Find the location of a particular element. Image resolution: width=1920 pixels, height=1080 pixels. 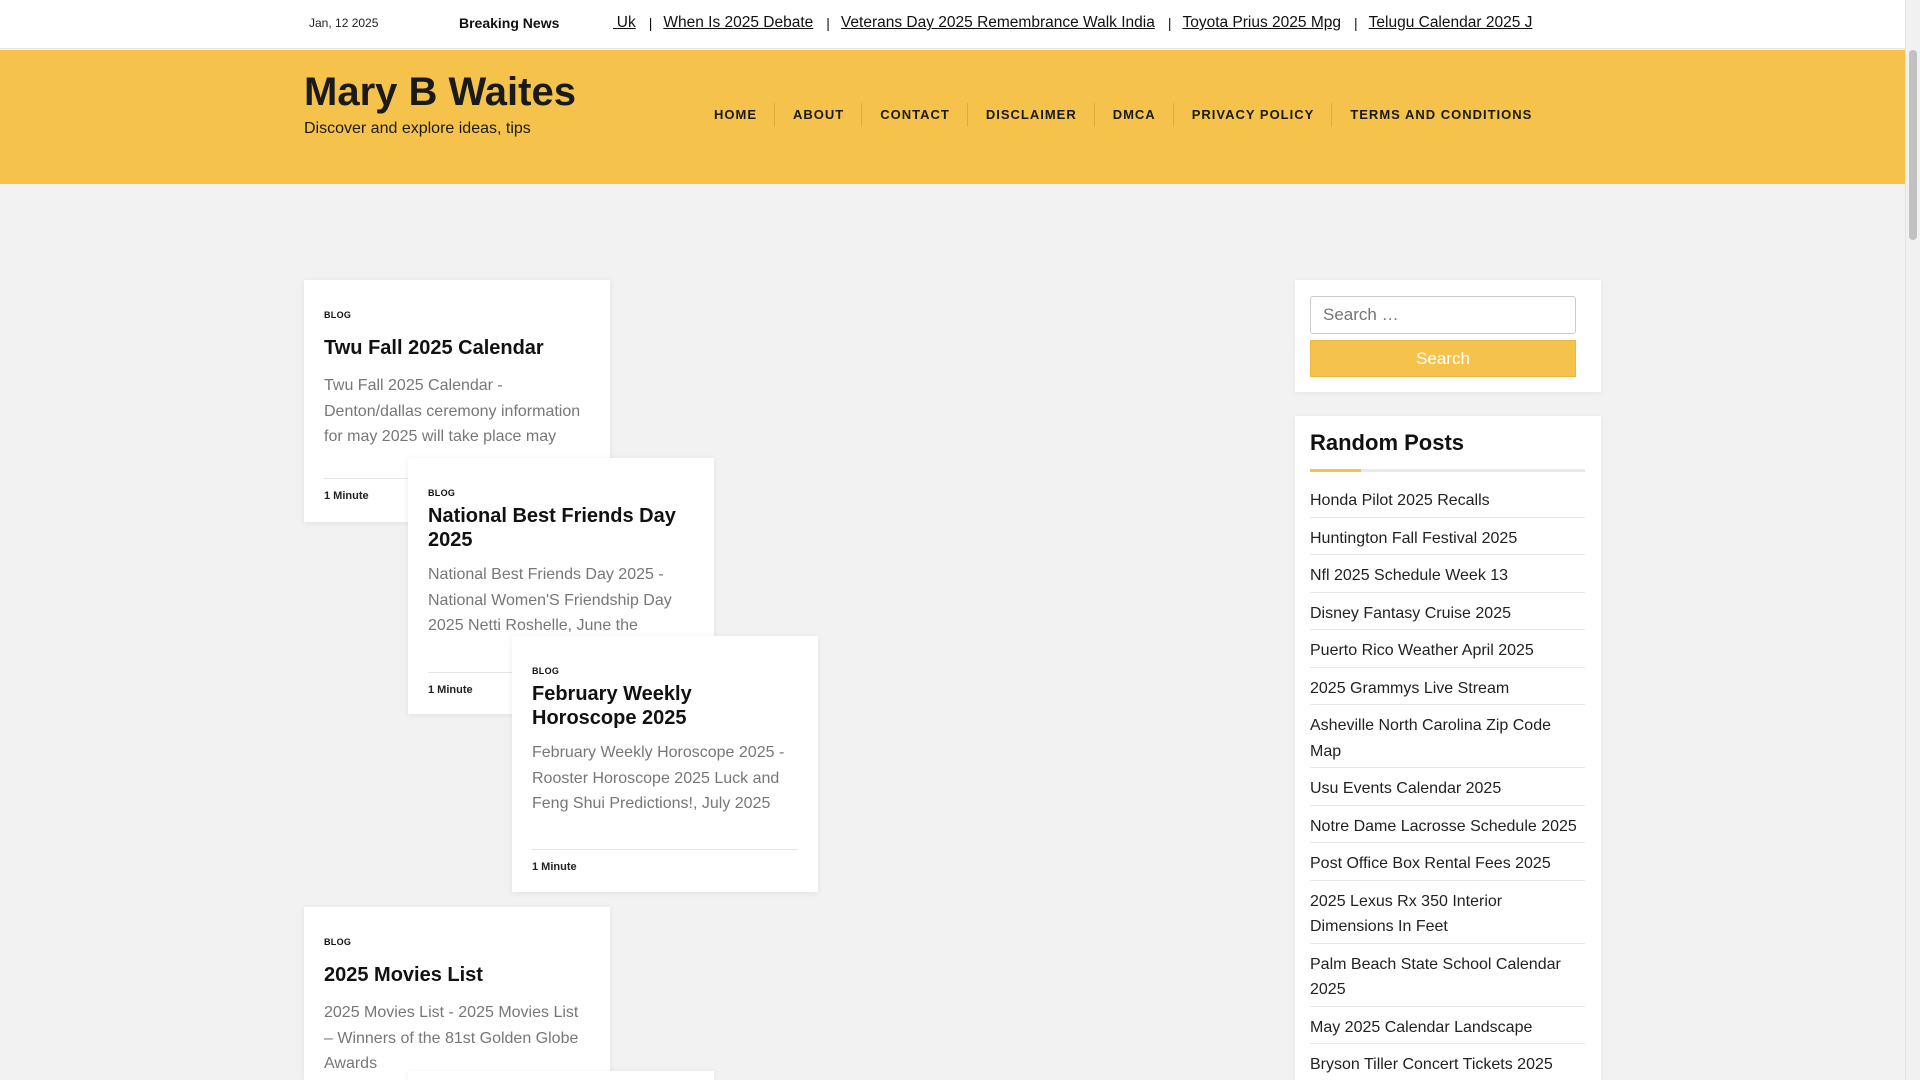

nav-disclaimer: DISCLAIMER is located at coordinates (1031, 115).